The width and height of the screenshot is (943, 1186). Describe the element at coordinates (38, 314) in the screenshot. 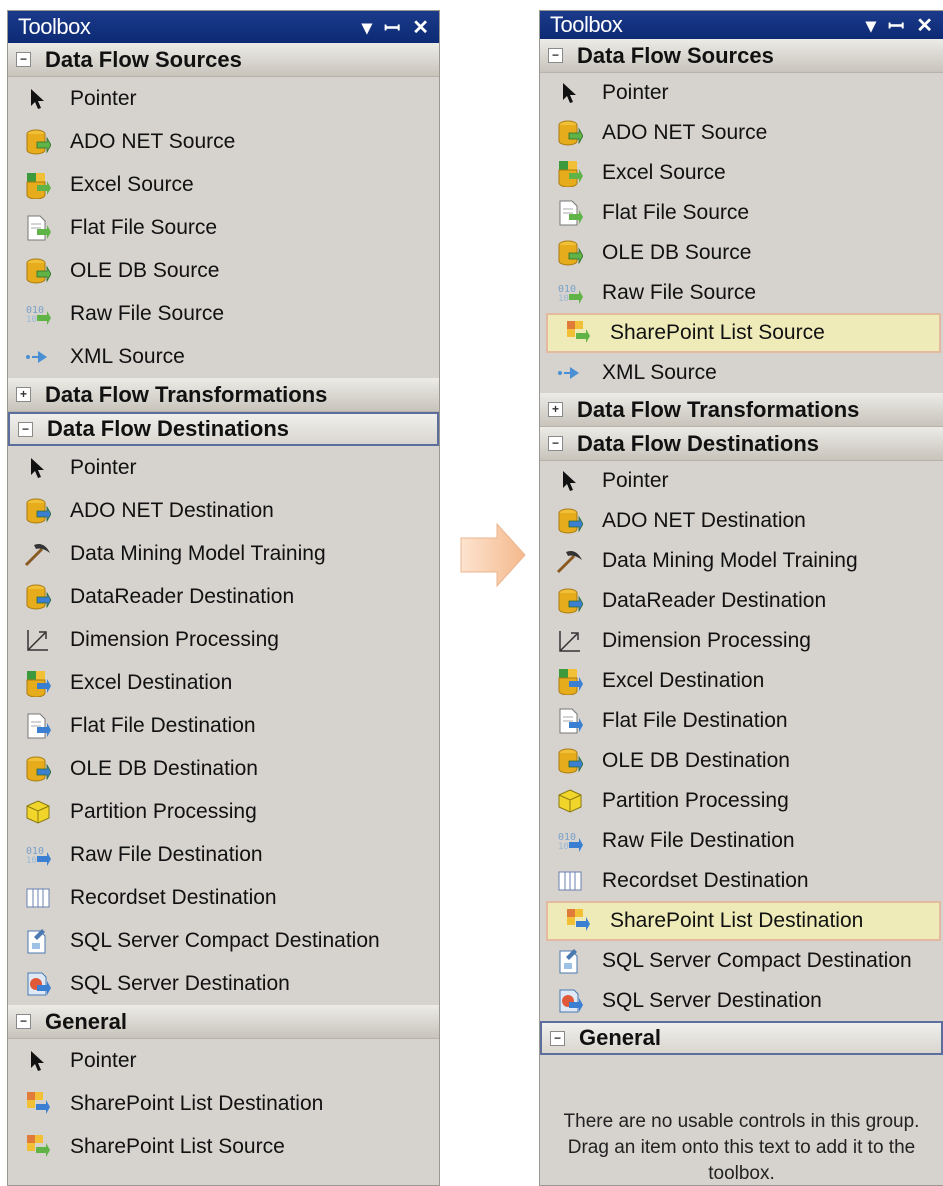

I see `raw-file-source-icon: 010 10` at that location.